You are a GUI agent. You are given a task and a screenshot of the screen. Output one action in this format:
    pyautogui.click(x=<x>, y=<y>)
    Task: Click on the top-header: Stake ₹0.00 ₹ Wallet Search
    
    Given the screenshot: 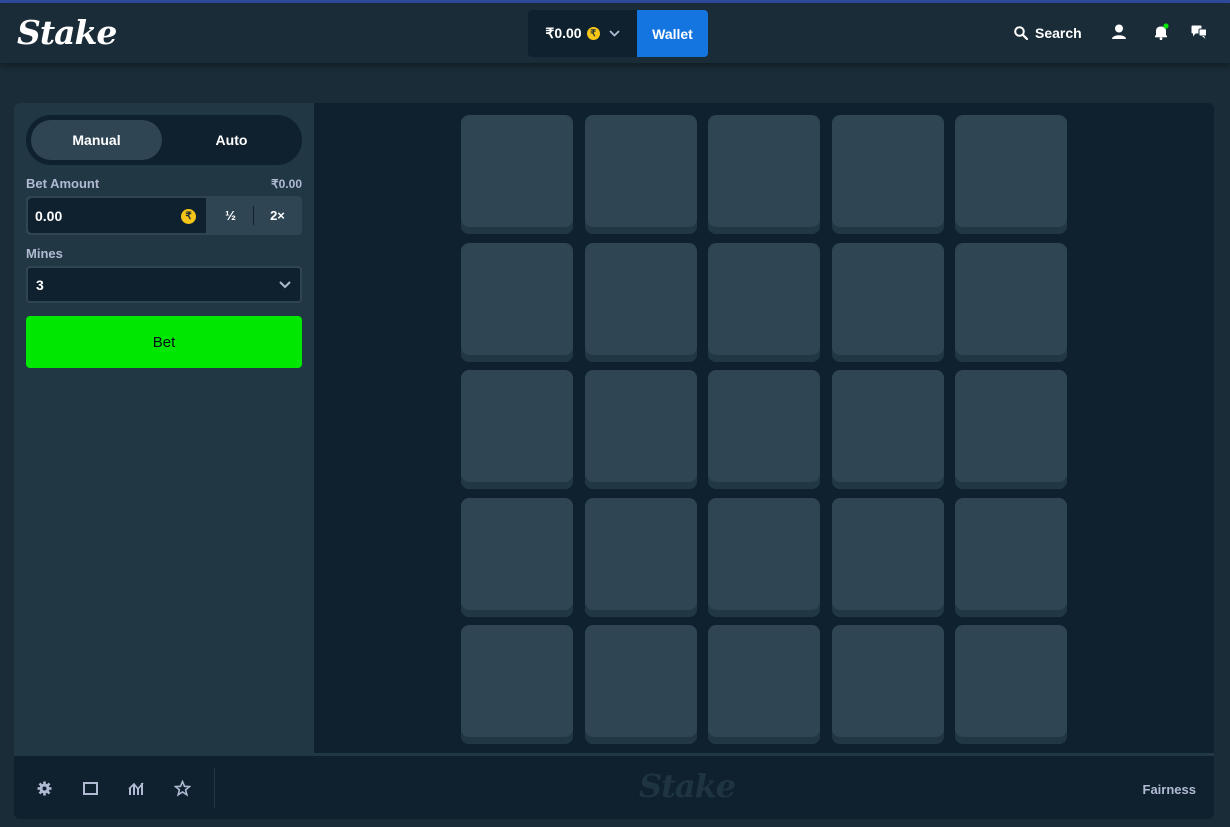 What is the action you would take?
    pyautogui.click(x=615, y=33)
    